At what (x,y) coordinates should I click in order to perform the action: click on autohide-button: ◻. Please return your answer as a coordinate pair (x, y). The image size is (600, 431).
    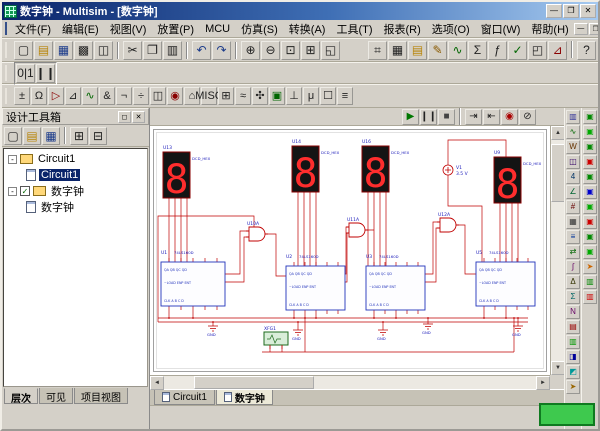
    Looking at the image, I should click on (124, 117).